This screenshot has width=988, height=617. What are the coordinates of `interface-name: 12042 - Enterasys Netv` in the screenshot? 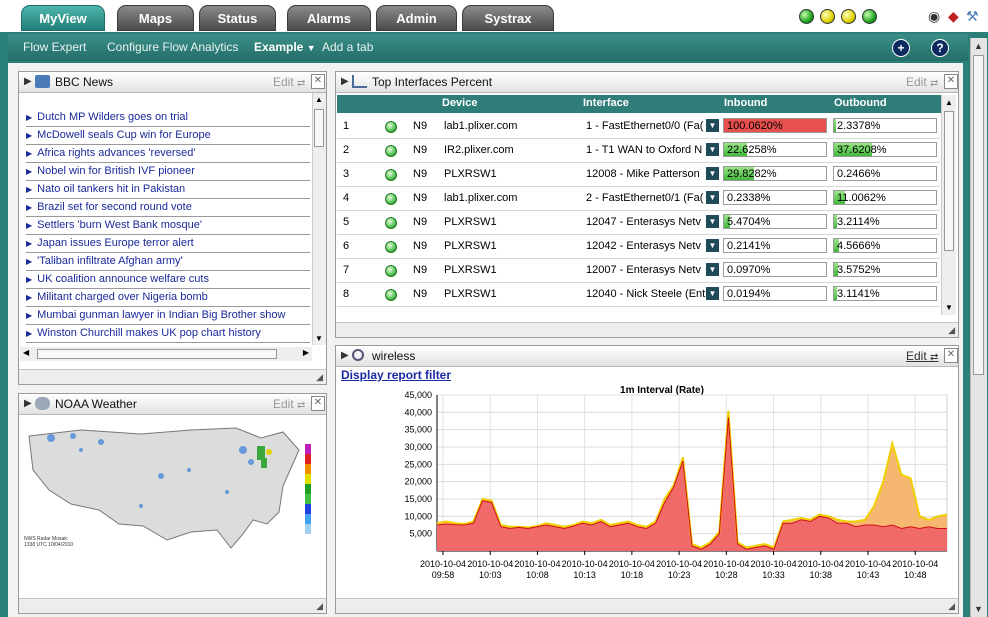 It's located at (643, 246).